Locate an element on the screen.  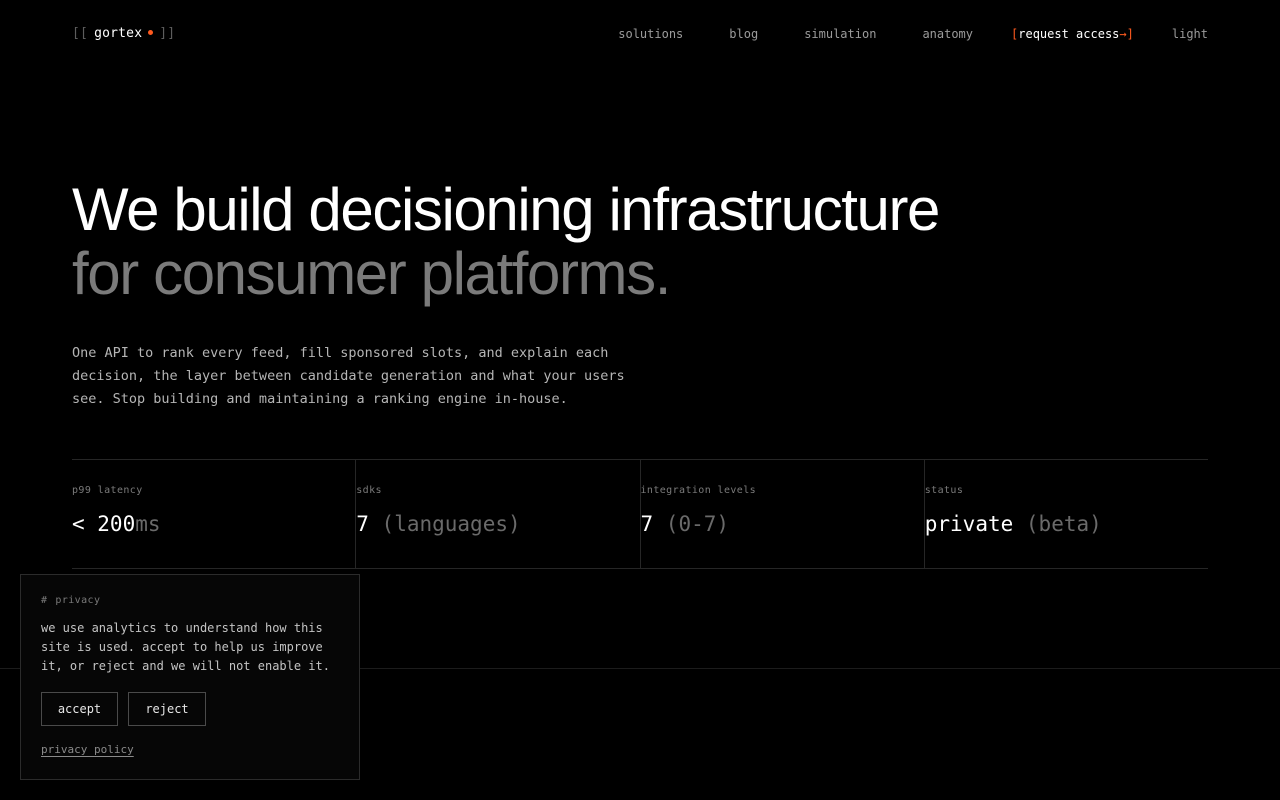
theme-toggle: light is located at coordinates (1190, 34).